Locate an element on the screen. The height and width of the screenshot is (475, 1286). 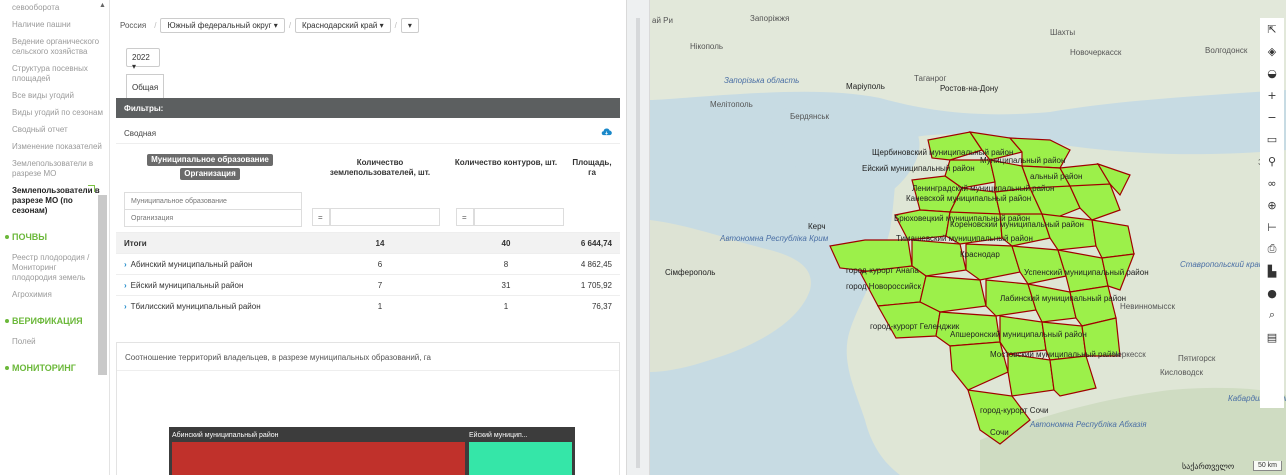
row-users: 1 is located at coordinates (380, 306).